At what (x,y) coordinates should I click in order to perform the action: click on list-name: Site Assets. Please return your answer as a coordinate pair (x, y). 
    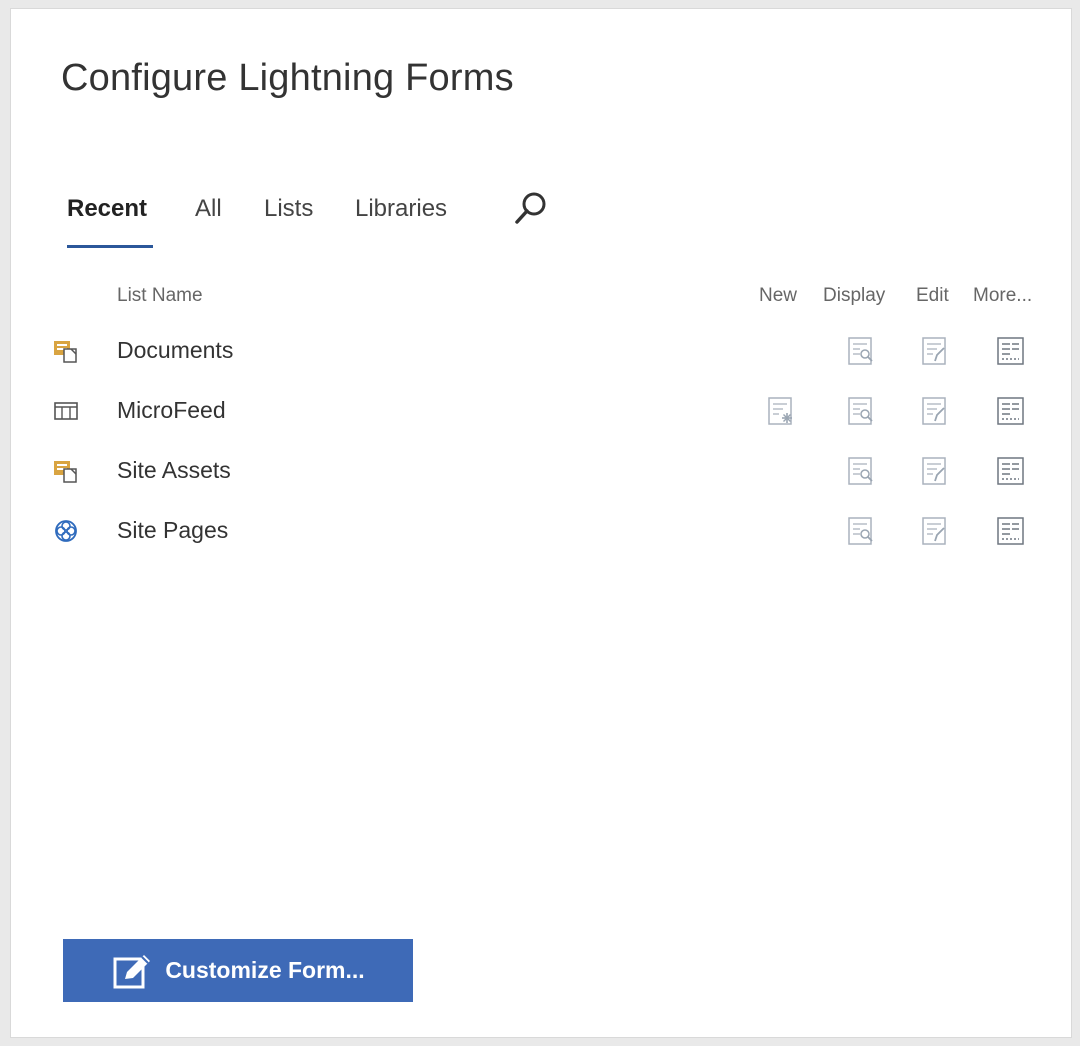
    Looking at the image, I should click on (174, 470).